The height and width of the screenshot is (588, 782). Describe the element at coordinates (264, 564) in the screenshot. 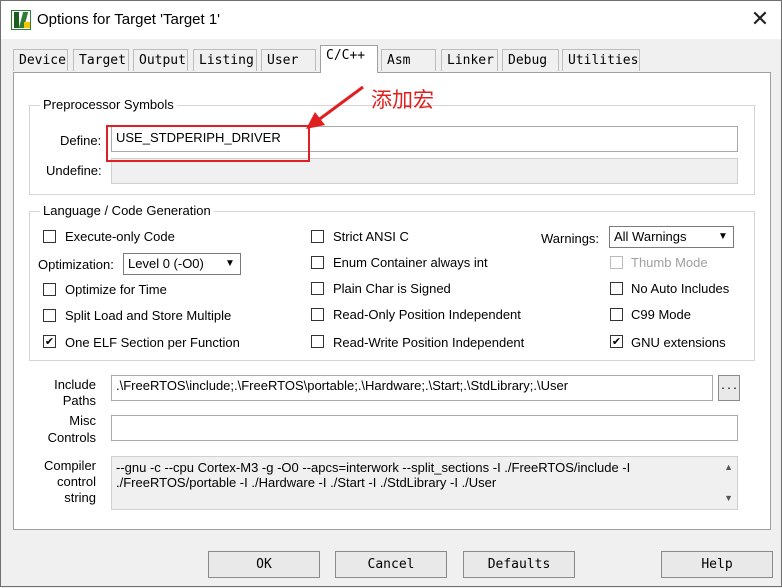

I see `ok-button: OK` at that location.